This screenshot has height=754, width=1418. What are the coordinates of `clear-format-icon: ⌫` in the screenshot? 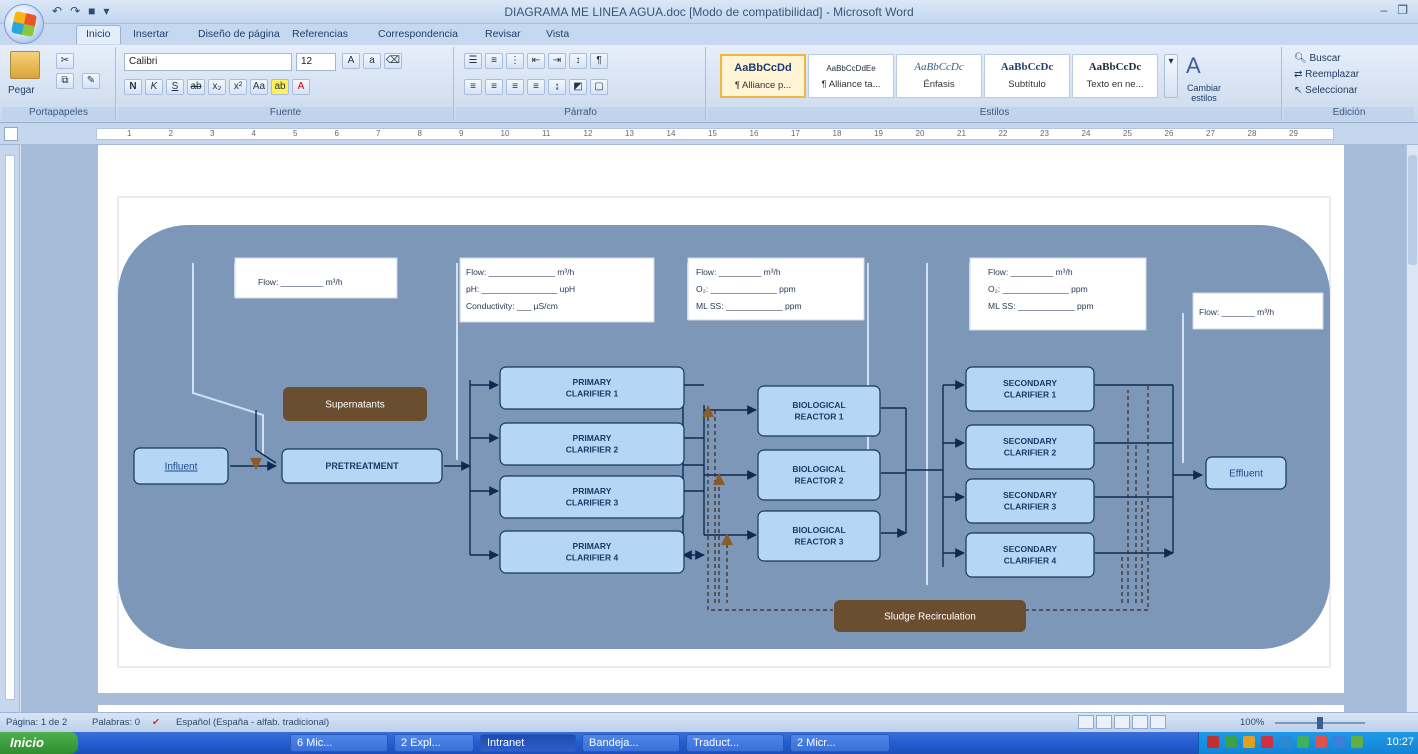 It's located at (393, 61).